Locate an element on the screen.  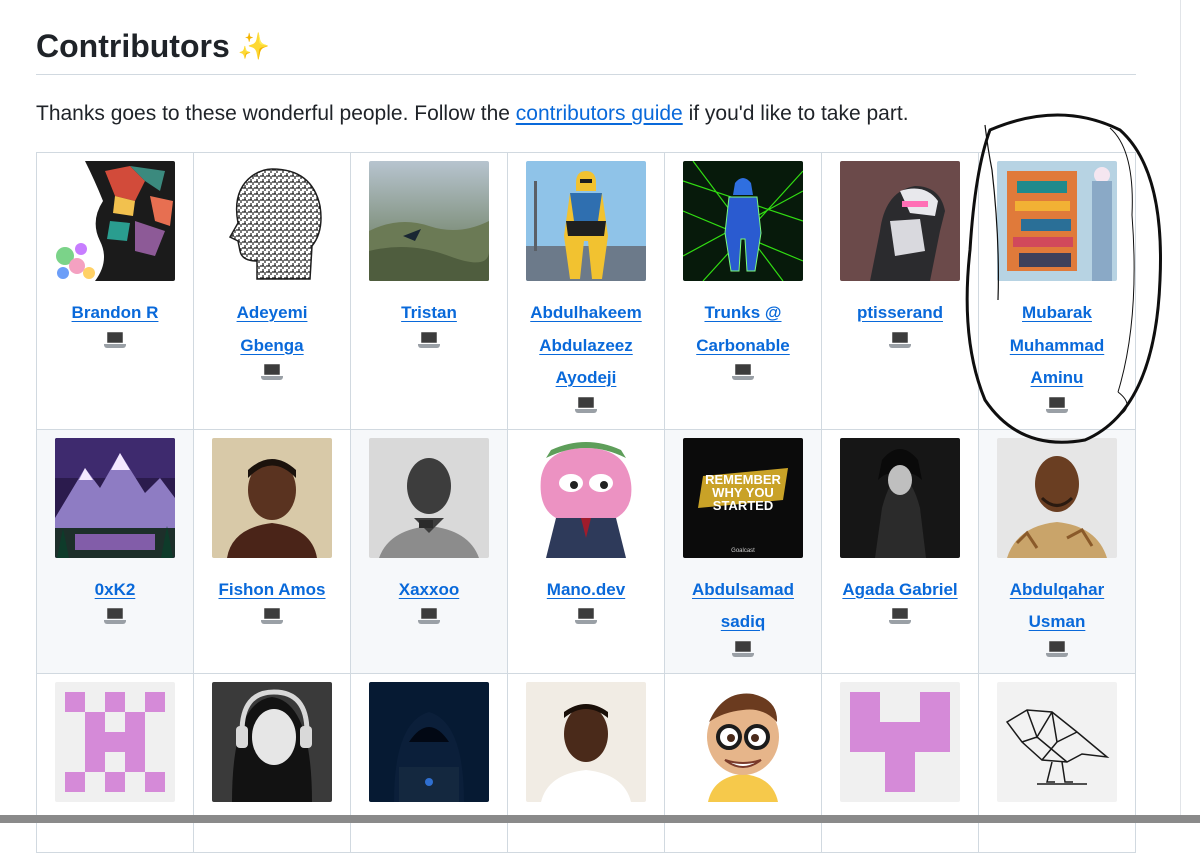
superhero-avatar is located at coordinates (586, 221).